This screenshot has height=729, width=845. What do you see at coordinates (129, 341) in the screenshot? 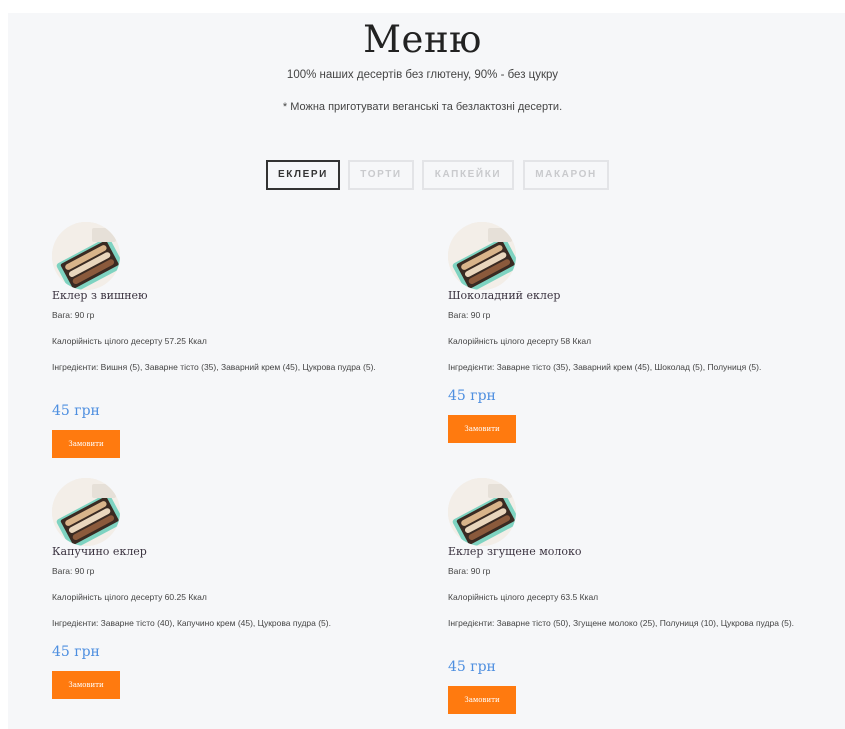
I see `product-calories: Калорійність цілого десерту 57.25 Ккал` at bounding box center [129, 341].